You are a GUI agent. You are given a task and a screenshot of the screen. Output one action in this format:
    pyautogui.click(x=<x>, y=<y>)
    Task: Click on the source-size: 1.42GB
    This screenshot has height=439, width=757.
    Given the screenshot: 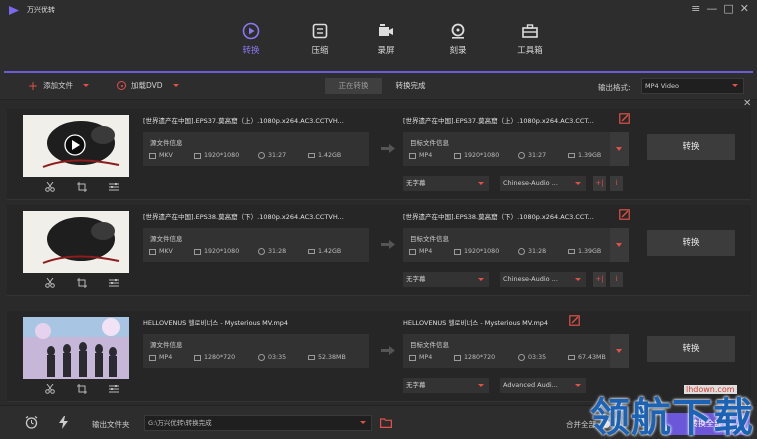 What is the action you would take?
    pyautogui.click(x=330, y=251)
    